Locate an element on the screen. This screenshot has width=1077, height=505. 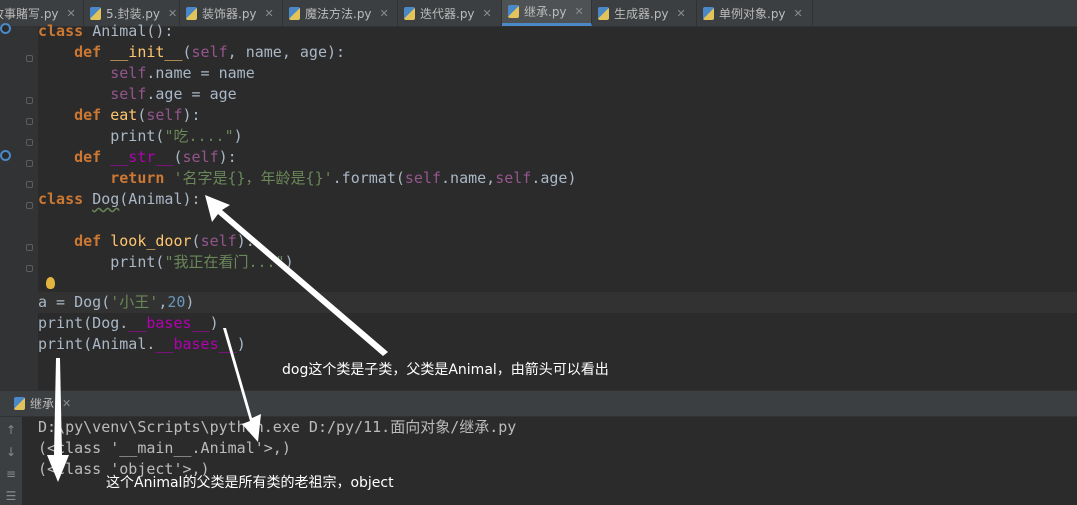
print-icon: ☰ is located at coordinates (11, 496).